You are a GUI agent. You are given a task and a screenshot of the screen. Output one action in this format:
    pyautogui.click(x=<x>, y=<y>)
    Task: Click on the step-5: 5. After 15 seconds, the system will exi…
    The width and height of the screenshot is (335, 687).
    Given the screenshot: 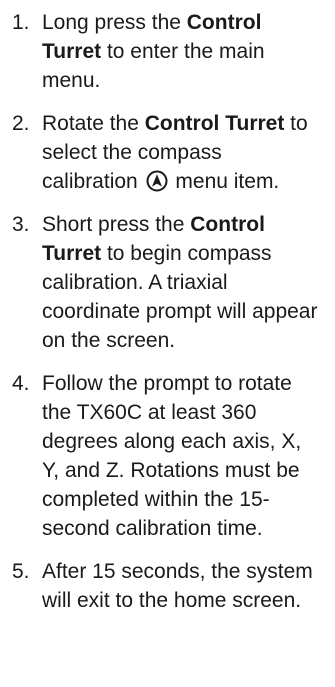 What is the action you would take?
    pyautogui.click(x=166, y=586)
    